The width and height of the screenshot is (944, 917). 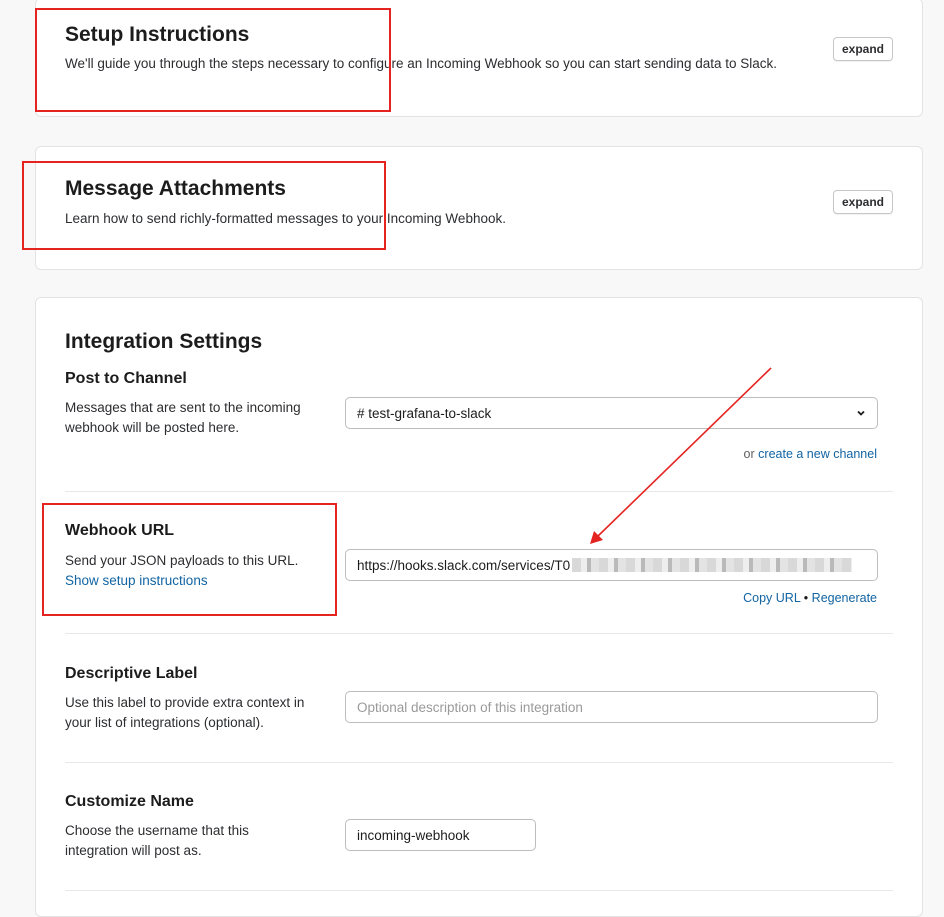 I want to click on post-to-channel-title: Post to Channel, so click(x=126, y=378).